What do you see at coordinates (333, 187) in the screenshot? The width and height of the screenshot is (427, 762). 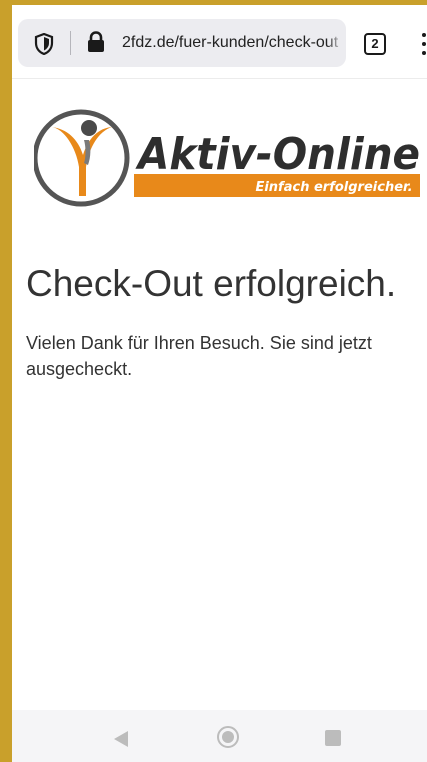 I see `logo-tagline: Einfach erfolgreicher.` at bounding box center [333, 187].